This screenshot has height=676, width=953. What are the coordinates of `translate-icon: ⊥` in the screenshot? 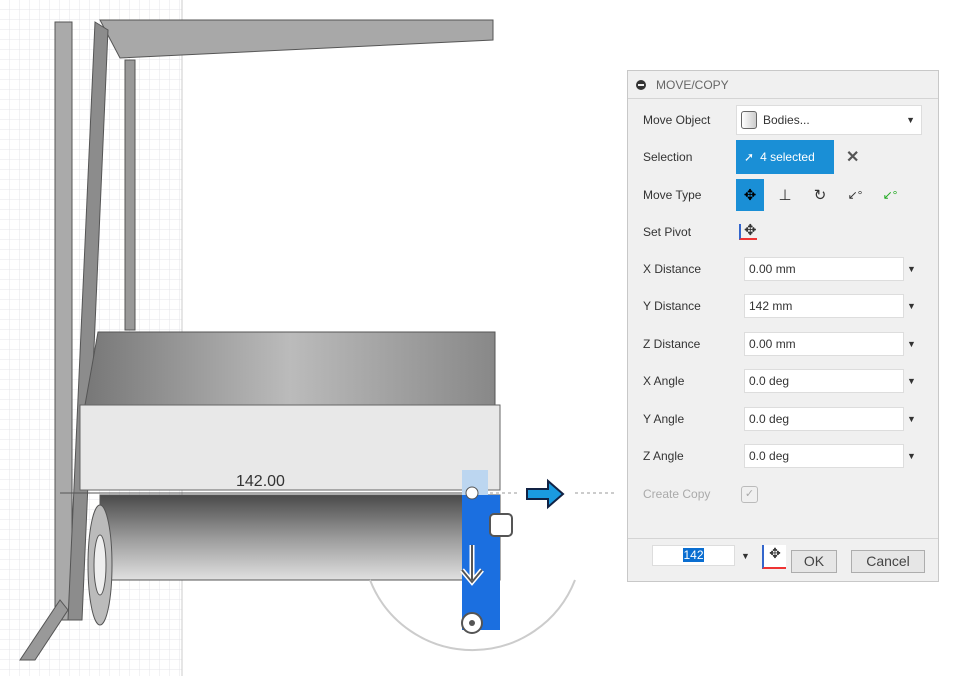 It's located at (785, 195).